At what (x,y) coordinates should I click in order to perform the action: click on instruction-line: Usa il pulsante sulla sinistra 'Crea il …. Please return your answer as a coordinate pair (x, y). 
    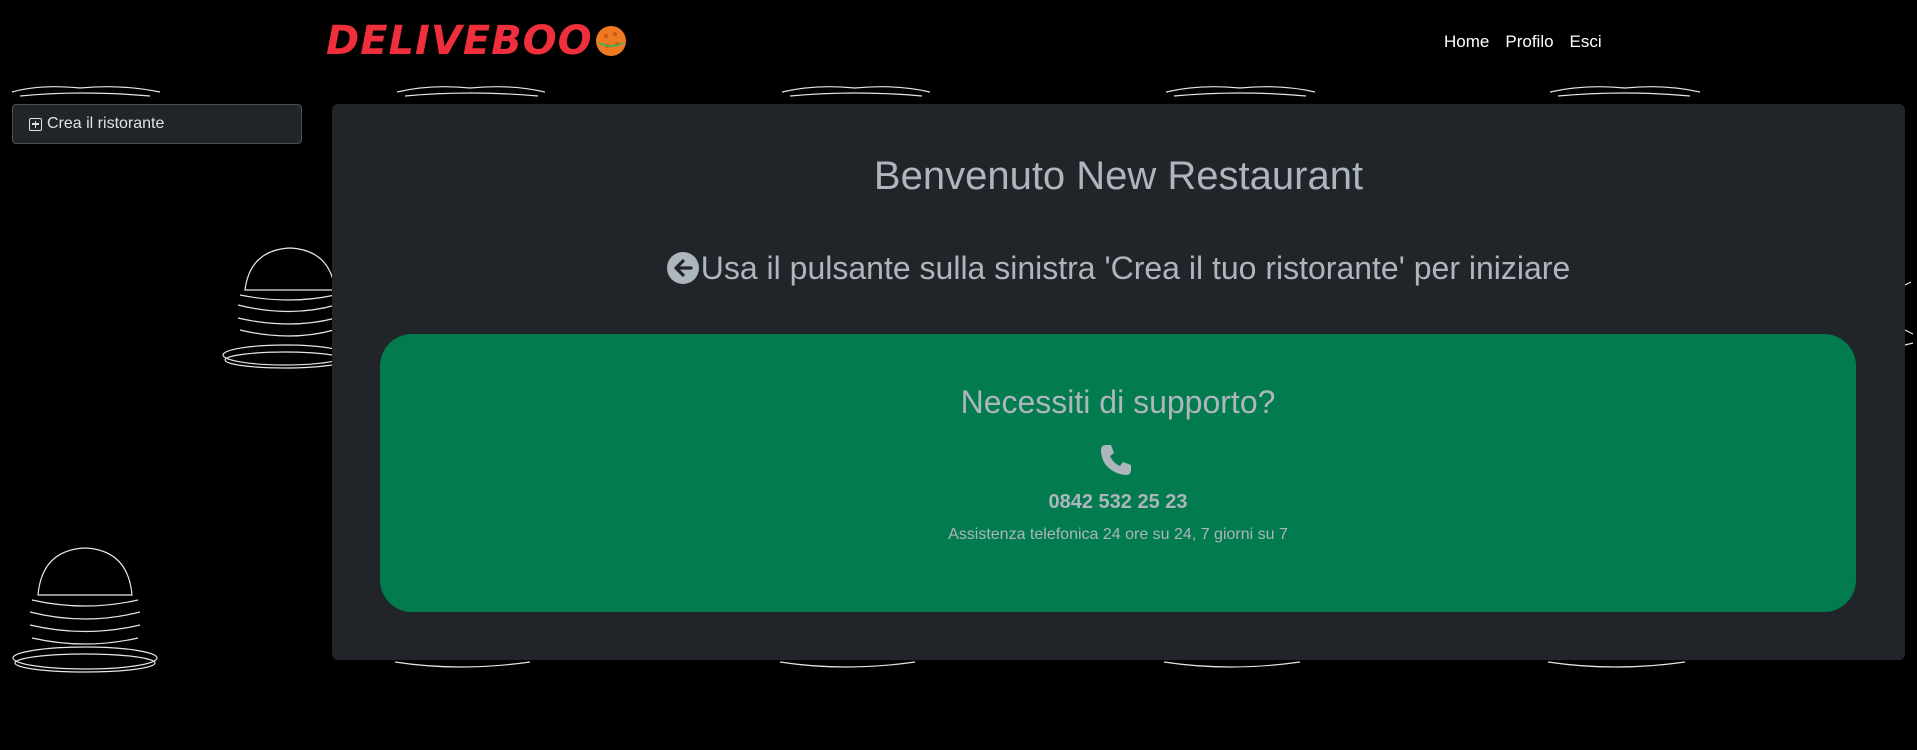
    Looking at the image, I should click on (1118, 268).